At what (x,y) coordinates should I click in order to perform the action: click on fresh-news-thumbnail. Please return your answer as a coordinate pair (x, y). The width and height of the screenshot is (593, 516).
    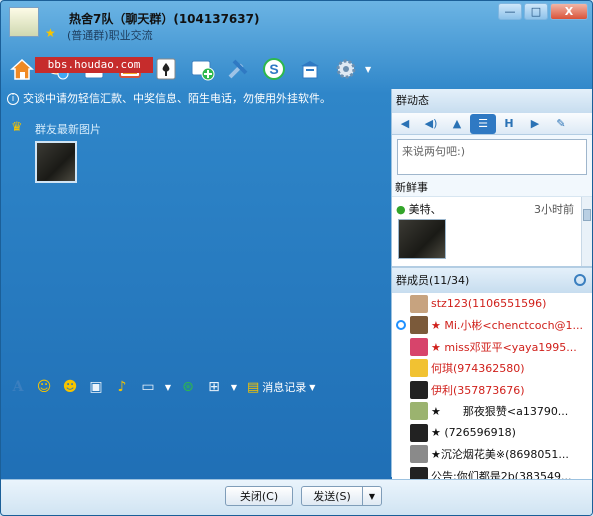
    Looking at the image, I should click on (422, 239).